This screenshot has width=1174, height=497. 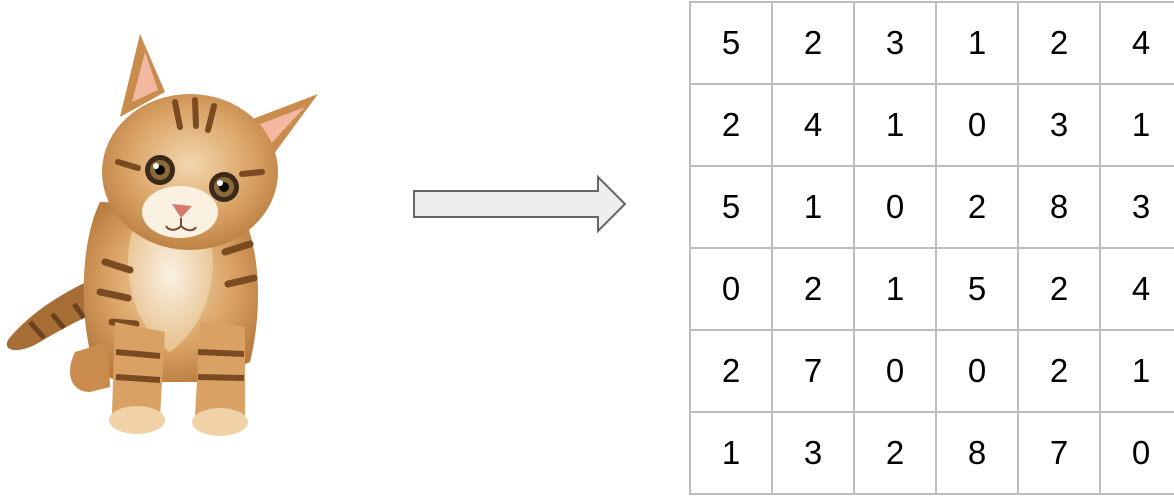 I want to click on right-arrow-icon, so click(x=520, y=204).